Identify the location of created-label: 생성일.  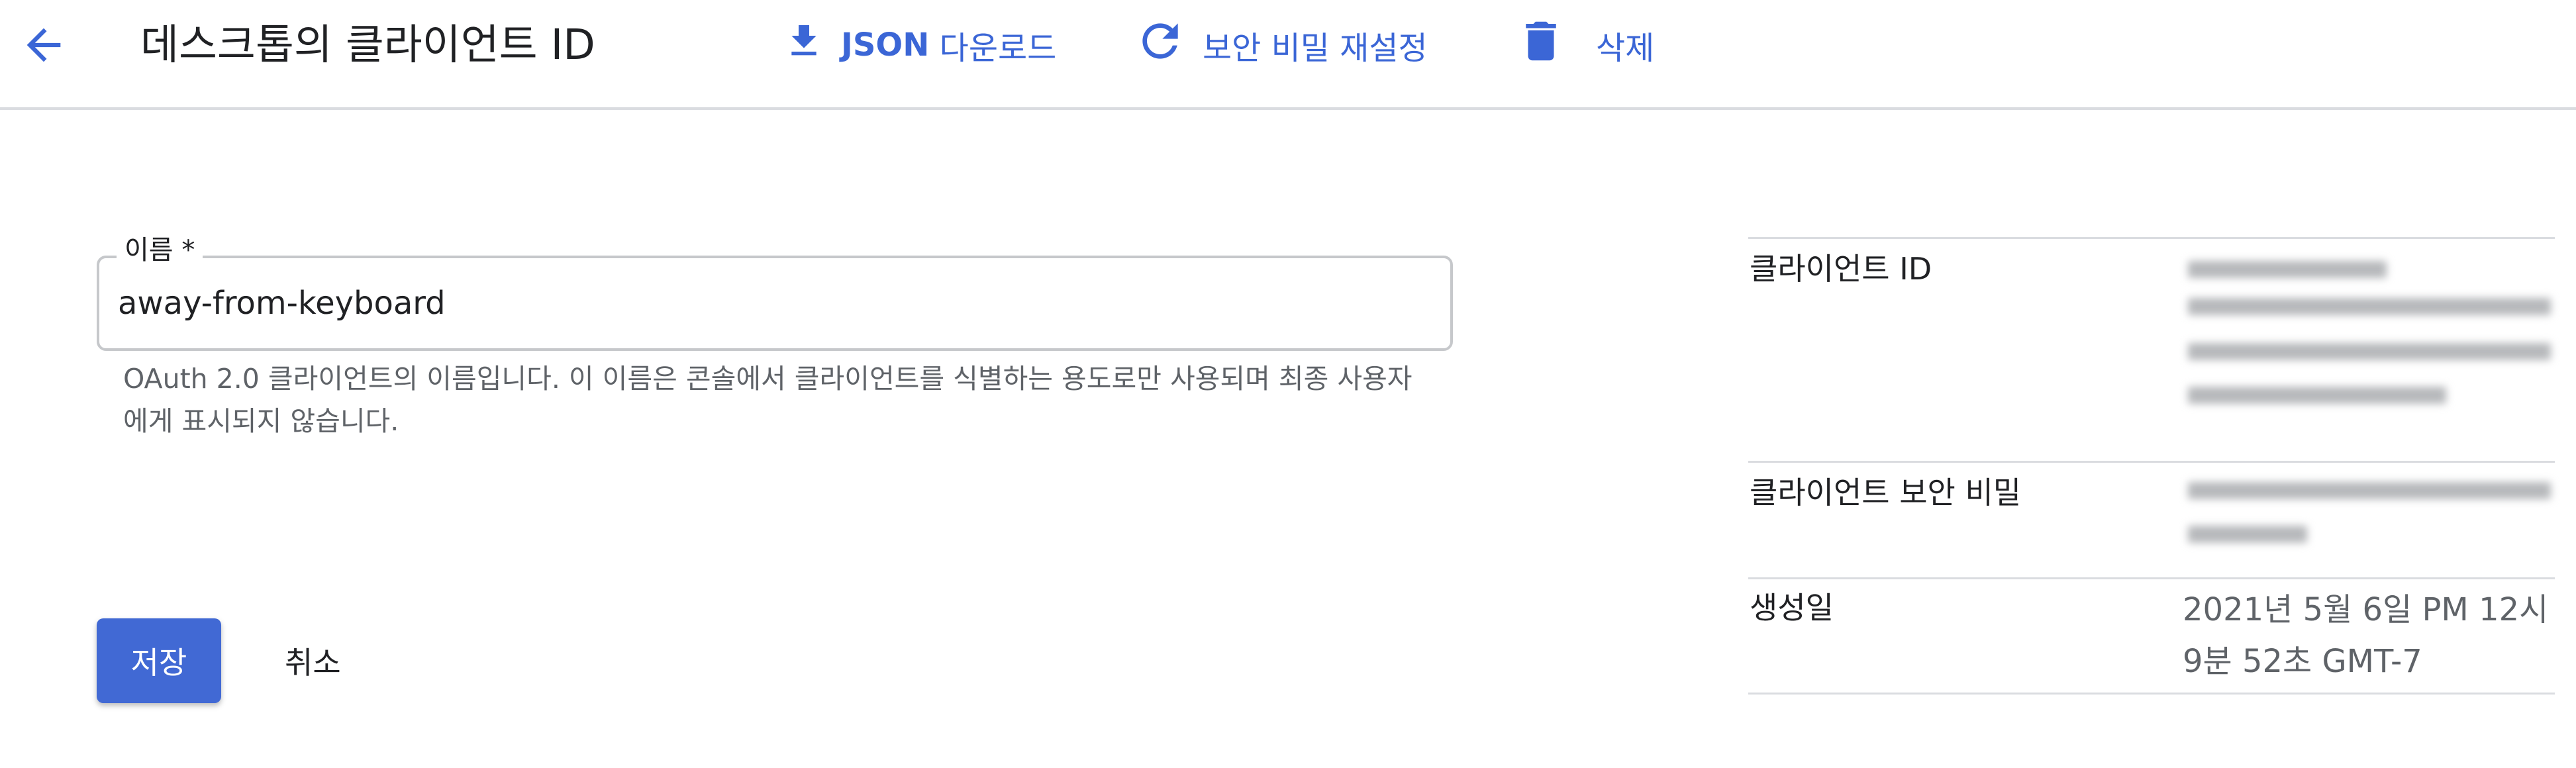
(1792, 608).